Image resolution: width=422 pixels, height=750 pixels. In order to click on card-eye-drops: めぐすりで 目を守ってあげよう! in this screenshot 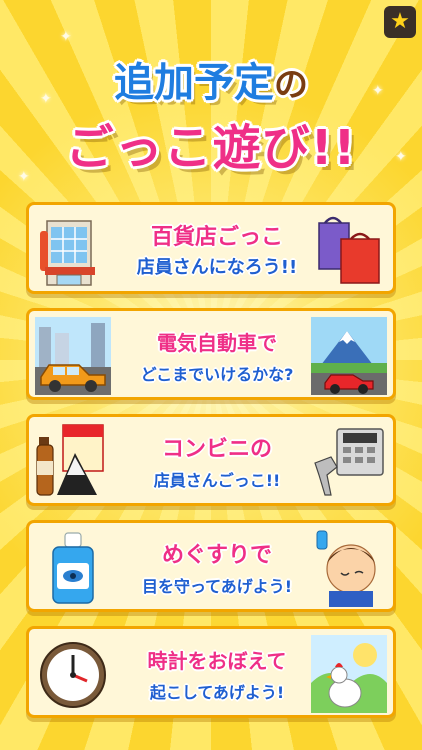, I will do `click(211, 566)`.